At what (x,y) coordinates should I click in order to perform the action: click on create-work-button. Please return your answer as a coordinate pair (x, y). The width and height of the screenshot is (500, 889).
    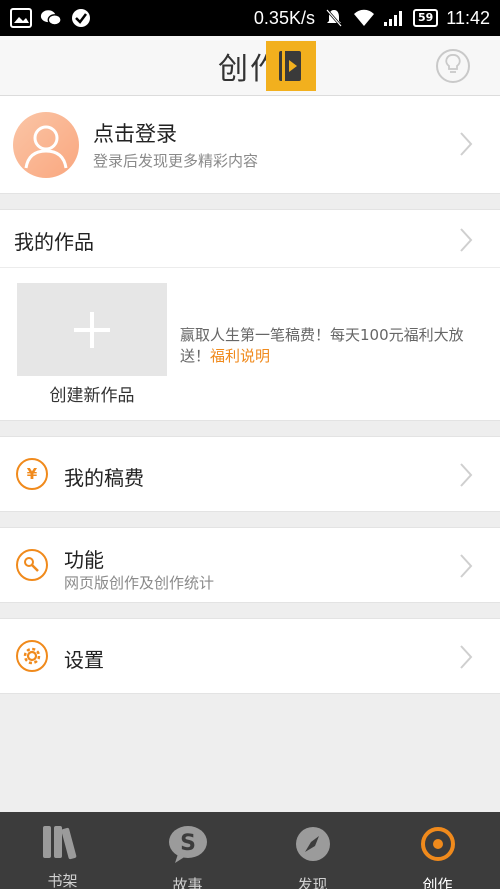
    Looking at the image, I should click on (92, 329).